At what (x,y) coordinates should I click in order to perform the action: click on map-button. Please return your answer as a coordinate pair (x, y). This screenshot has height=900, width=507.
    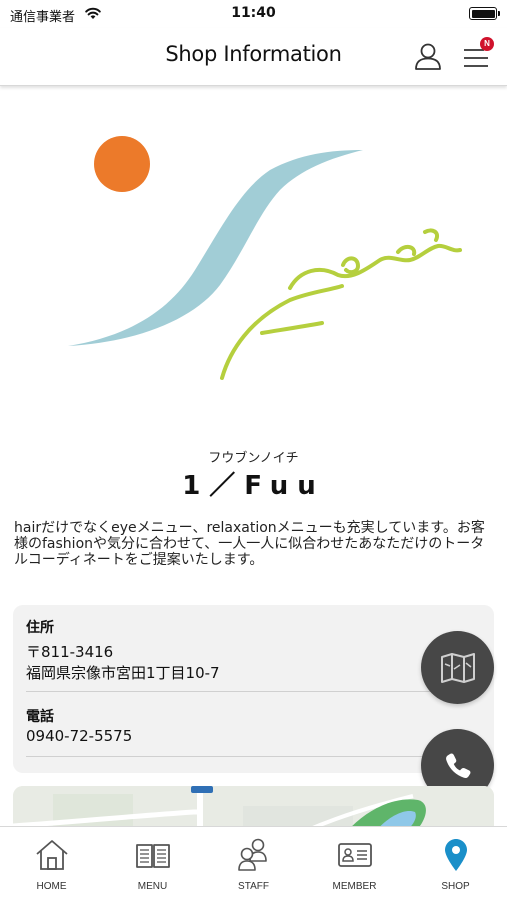
    Looking at the image, I should click on (457, 667).